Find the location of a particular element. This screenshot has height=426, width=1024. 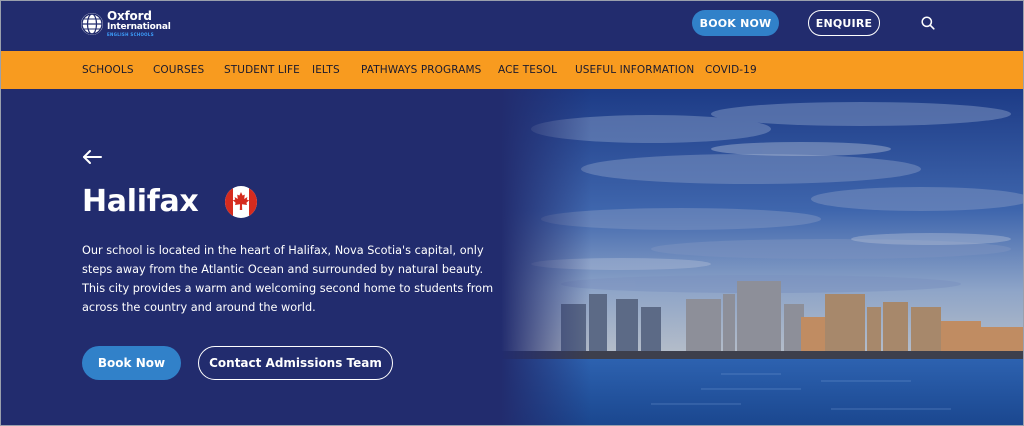

hero-title-row: Halifax is located at coordinates (170, 201).